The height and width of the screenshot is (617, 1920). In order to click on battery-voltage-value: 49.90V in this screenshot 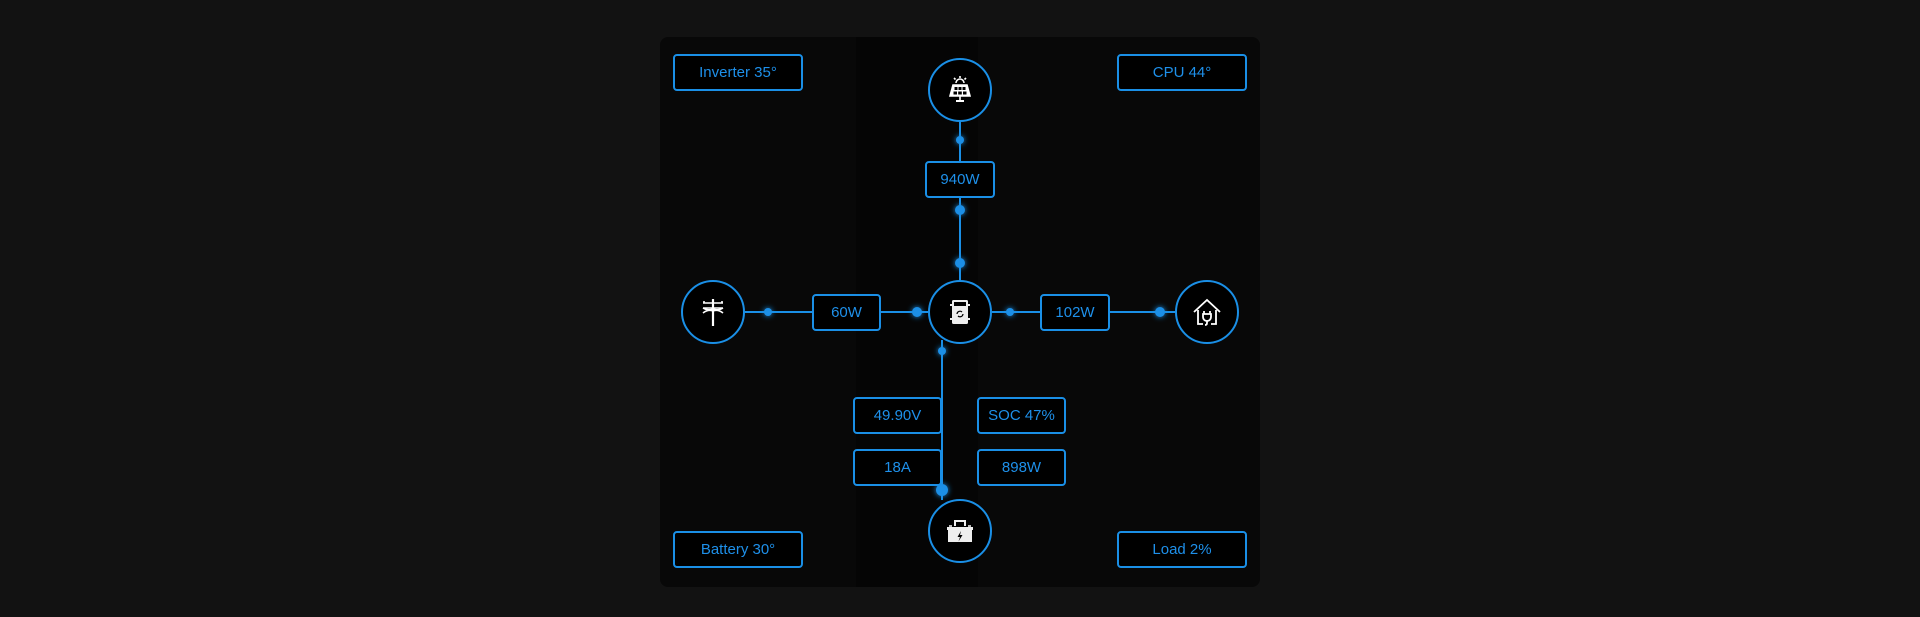, I will do `click(897, 415)`.